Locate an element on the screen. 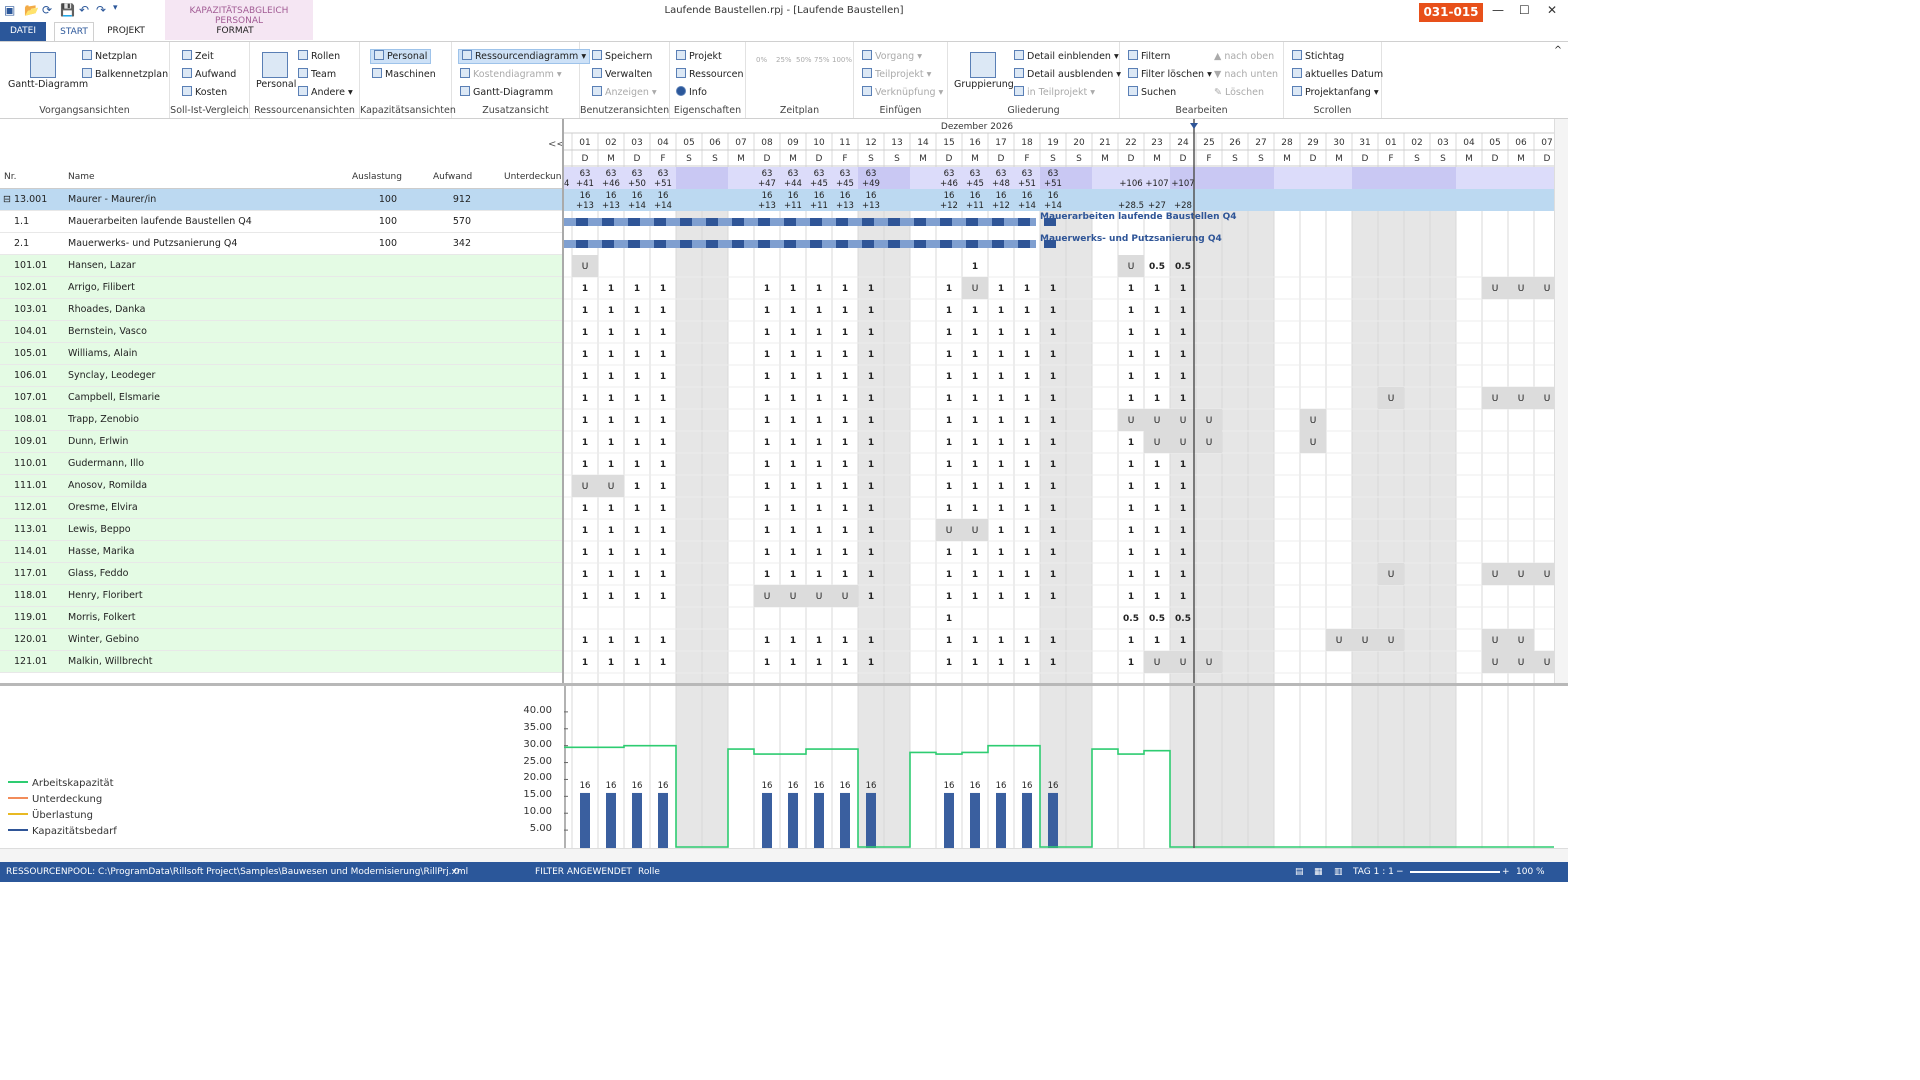 The width and height of the screenshot is (1920, 1080). progress-75-button: 75% is located at coordinates (822, 60).